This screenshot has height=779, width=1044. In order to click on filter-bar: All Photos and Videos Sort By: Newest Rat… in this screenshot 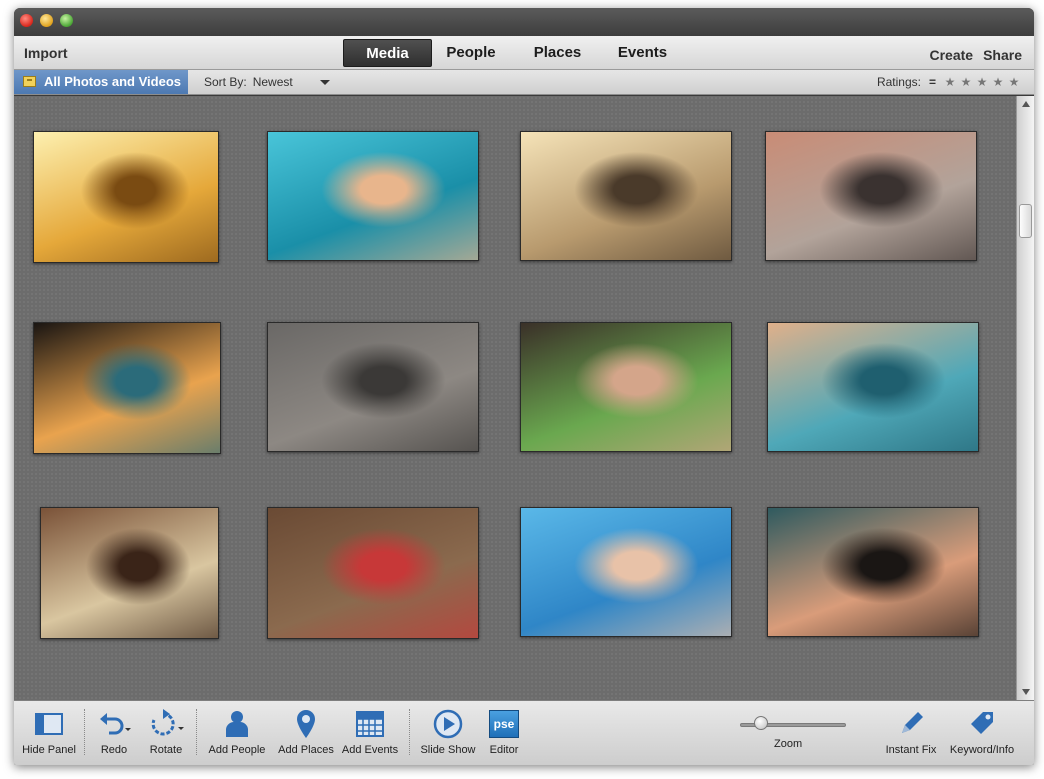, I will do `click(524, 82)`.